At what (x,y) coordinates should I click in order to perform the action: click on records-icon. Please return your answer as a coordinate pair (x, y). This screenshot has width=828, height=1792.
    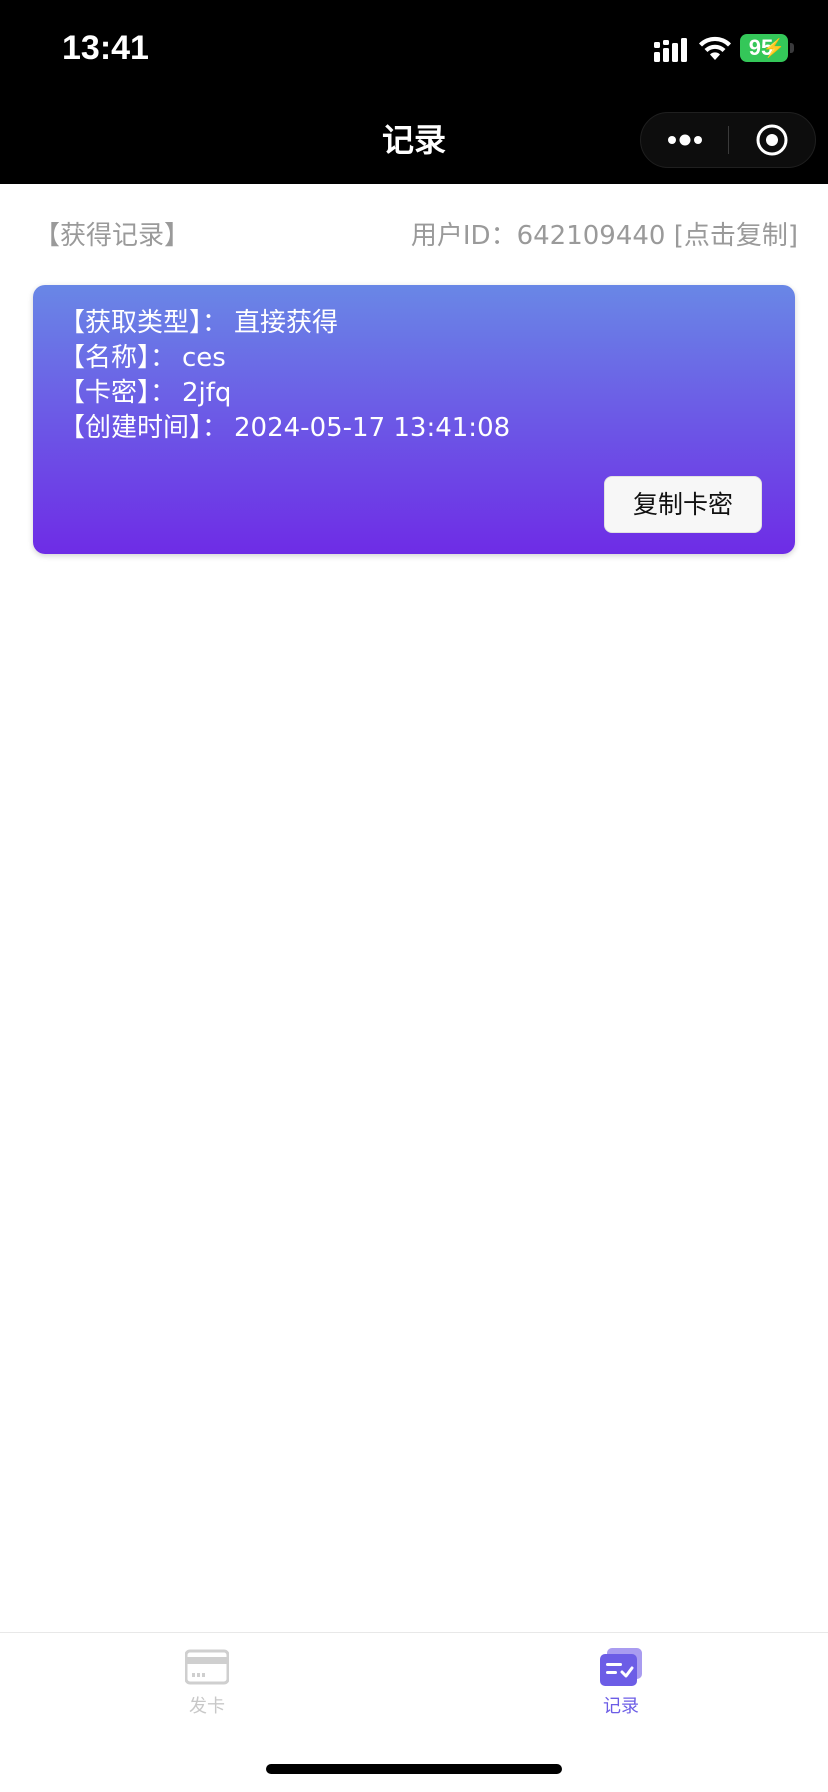
    Looking at the image, I should click on (621, 1667).